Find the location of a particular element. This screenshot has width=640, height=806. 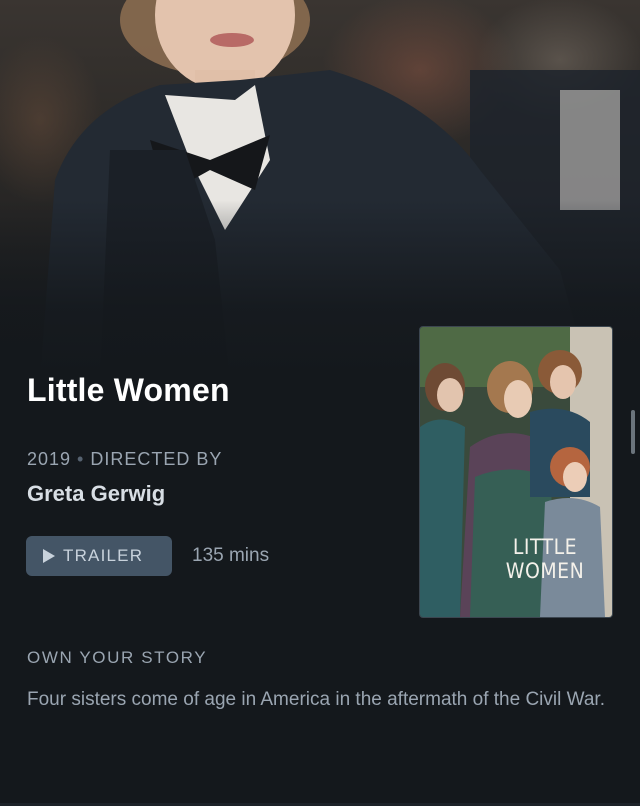

trailer-label: TRAILER is located at coordinates (103, 555).